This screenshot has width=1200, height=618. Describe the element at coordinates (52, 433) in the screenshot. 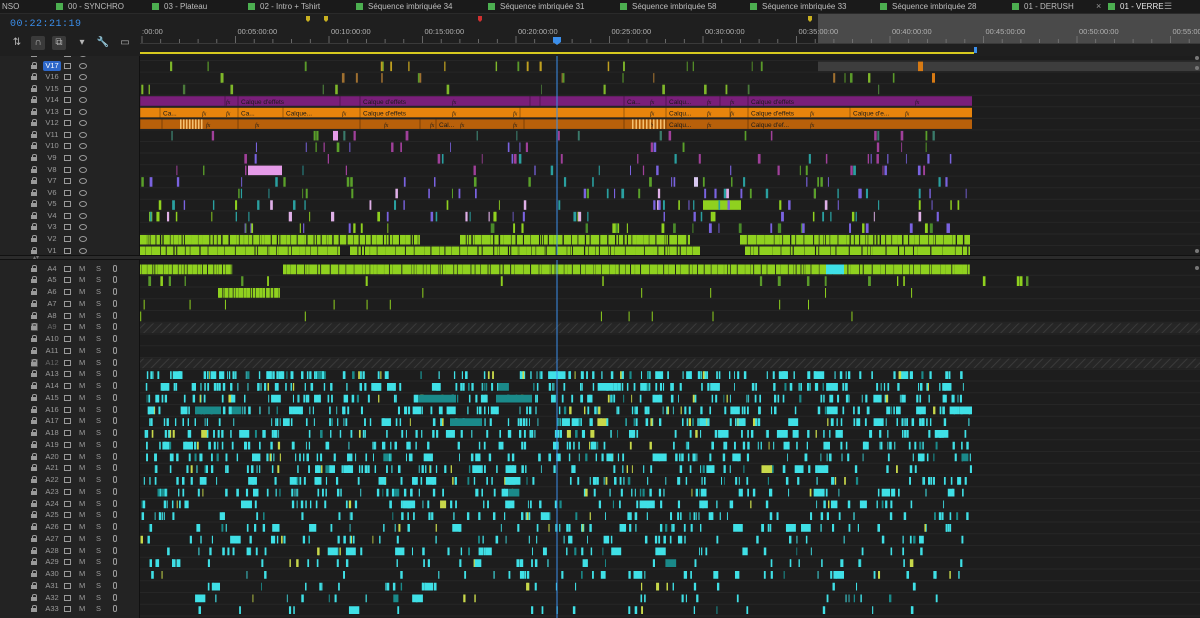

I see `track-name: A18` at that location.